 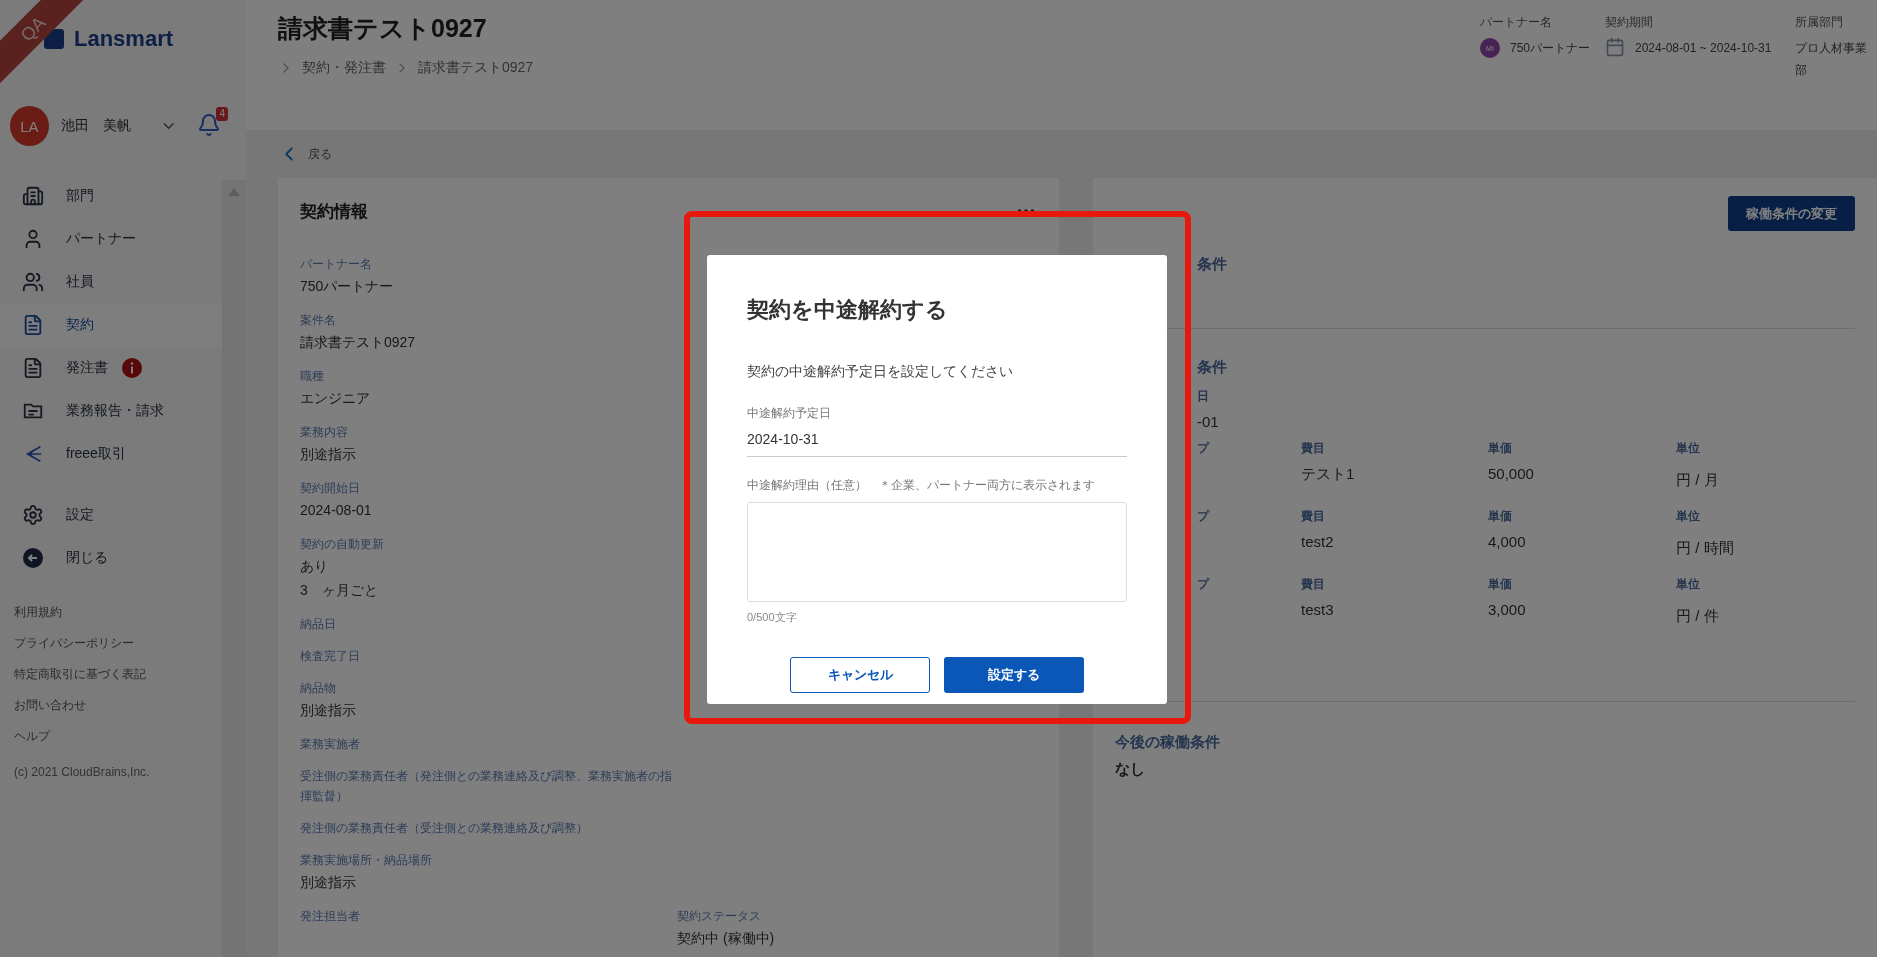 What do you see at coordinates (937, 439) in the screenshot?
I see `date-field: 2024-10-31` at bounding box center [937, 439].